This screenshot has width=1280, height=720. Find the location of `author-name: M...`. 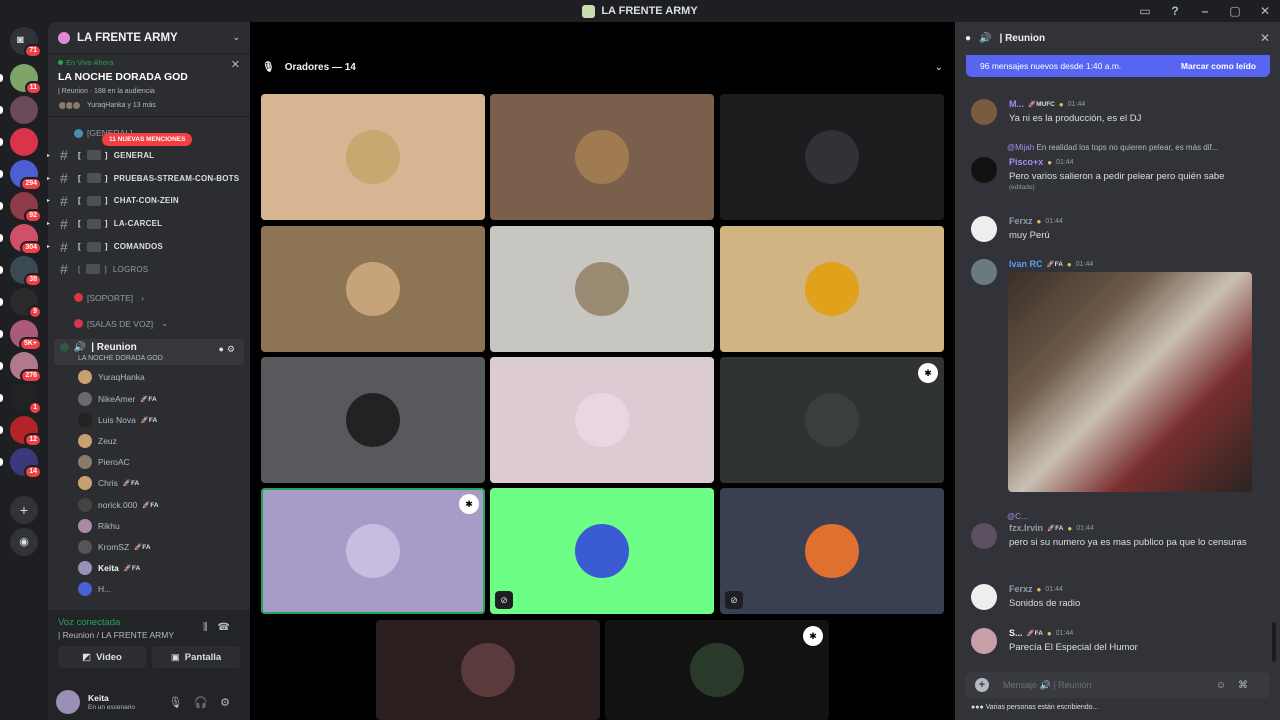

author-name: M... is located at coordinates (1016, 104).